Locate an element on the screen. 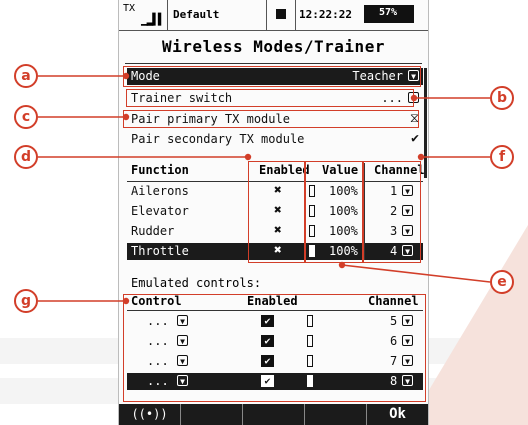 This screenshot has height=425, width=528. function-name: Throttle is located at coordinates (160, 251).